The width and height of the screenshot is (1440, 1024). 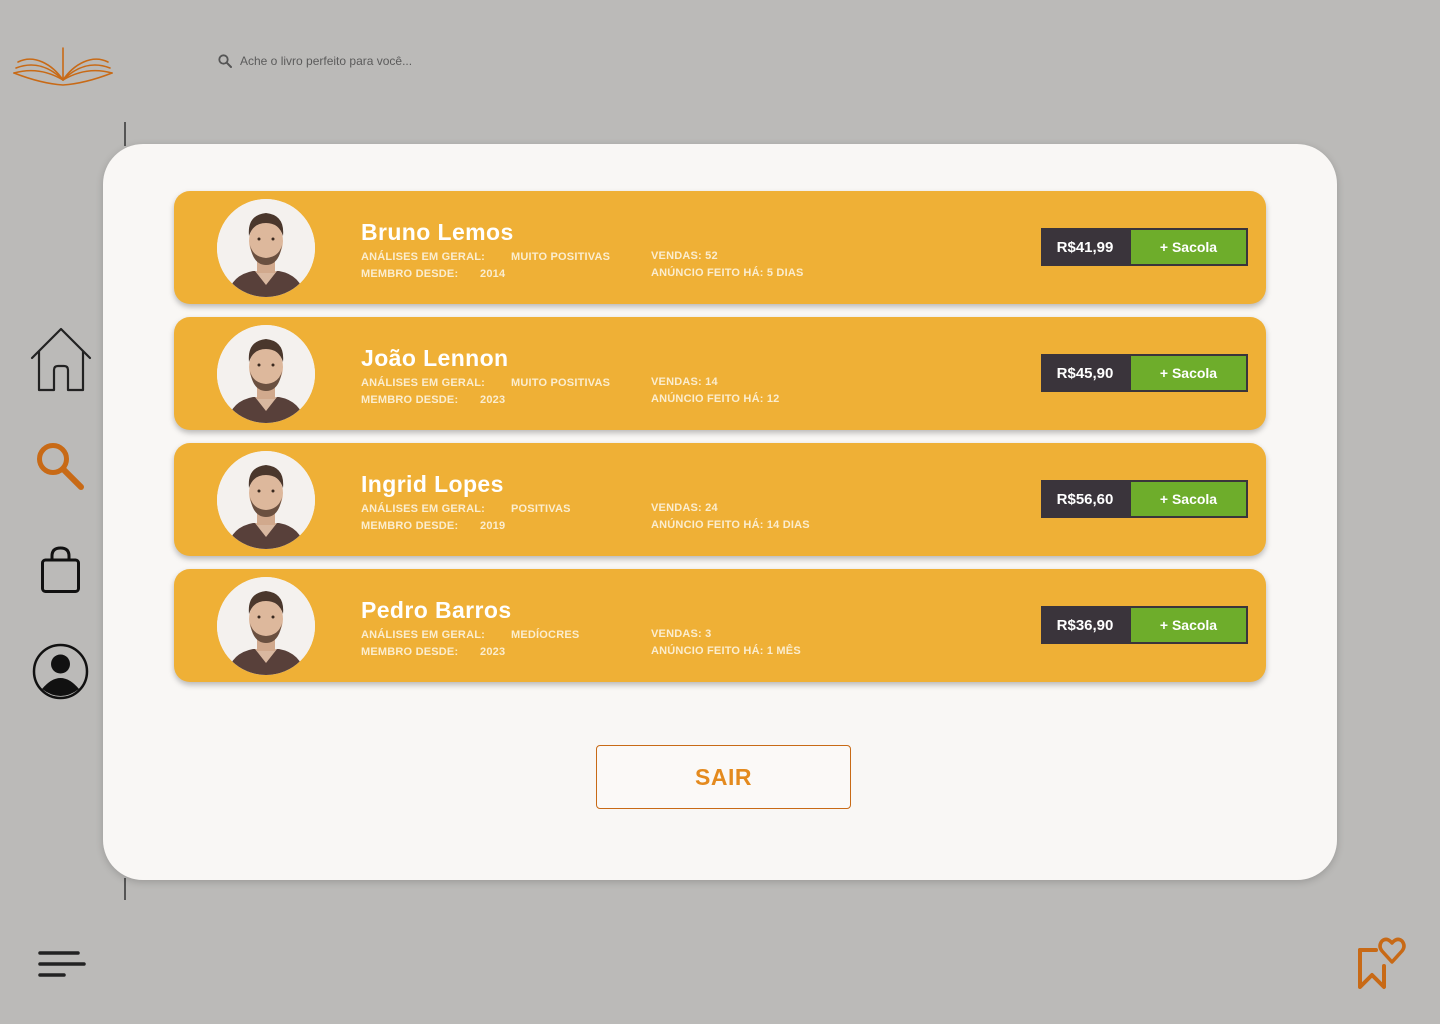 I want to click on shopping-bag-icon, so click(x=60, y=569).